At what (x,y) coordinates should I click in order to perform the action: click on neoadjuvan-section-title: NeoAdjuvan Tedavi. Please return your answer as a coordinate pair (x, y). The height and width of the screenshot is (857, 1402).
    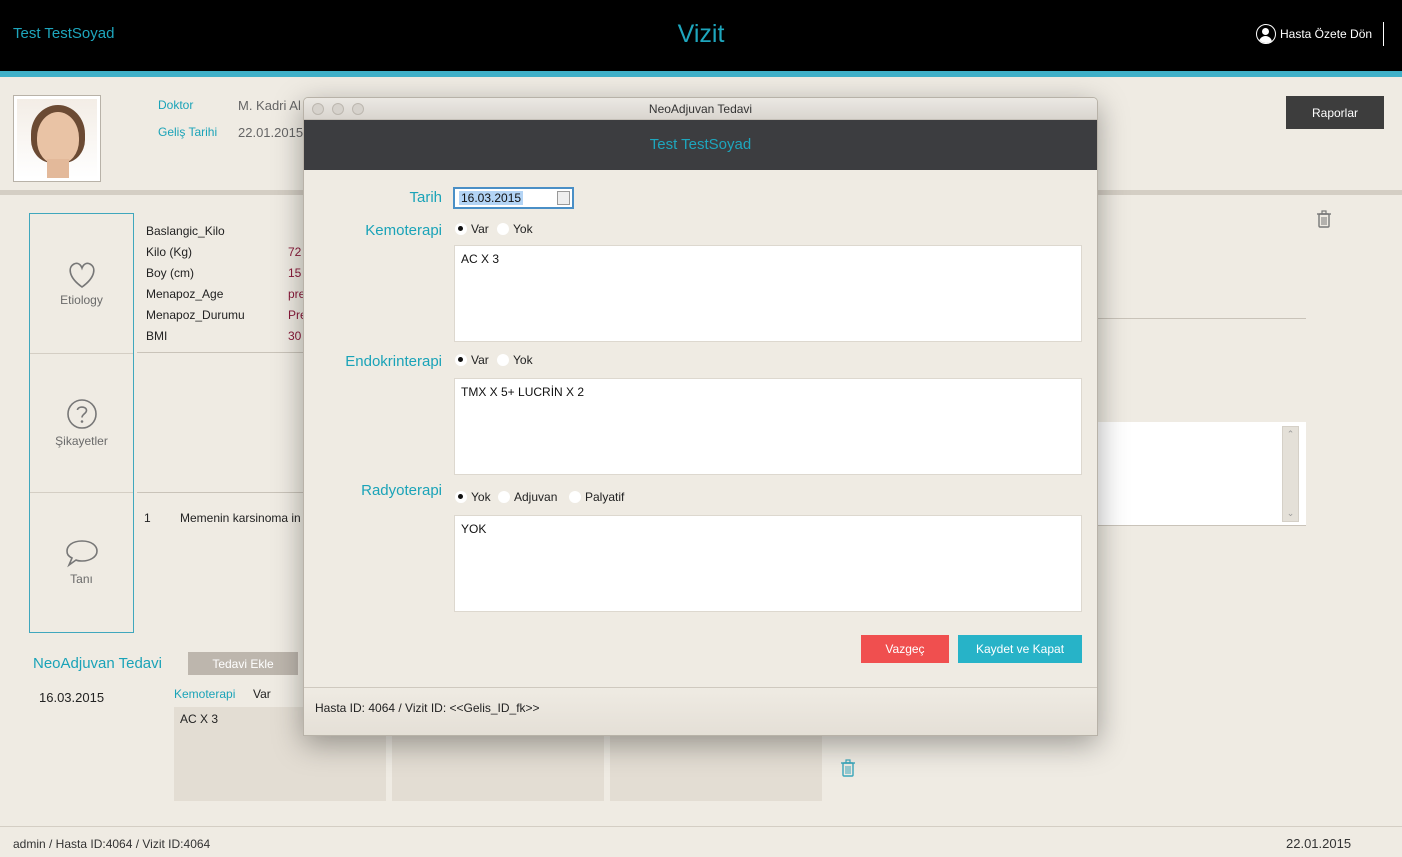
    Looking at the image, I should click on (97, 663).